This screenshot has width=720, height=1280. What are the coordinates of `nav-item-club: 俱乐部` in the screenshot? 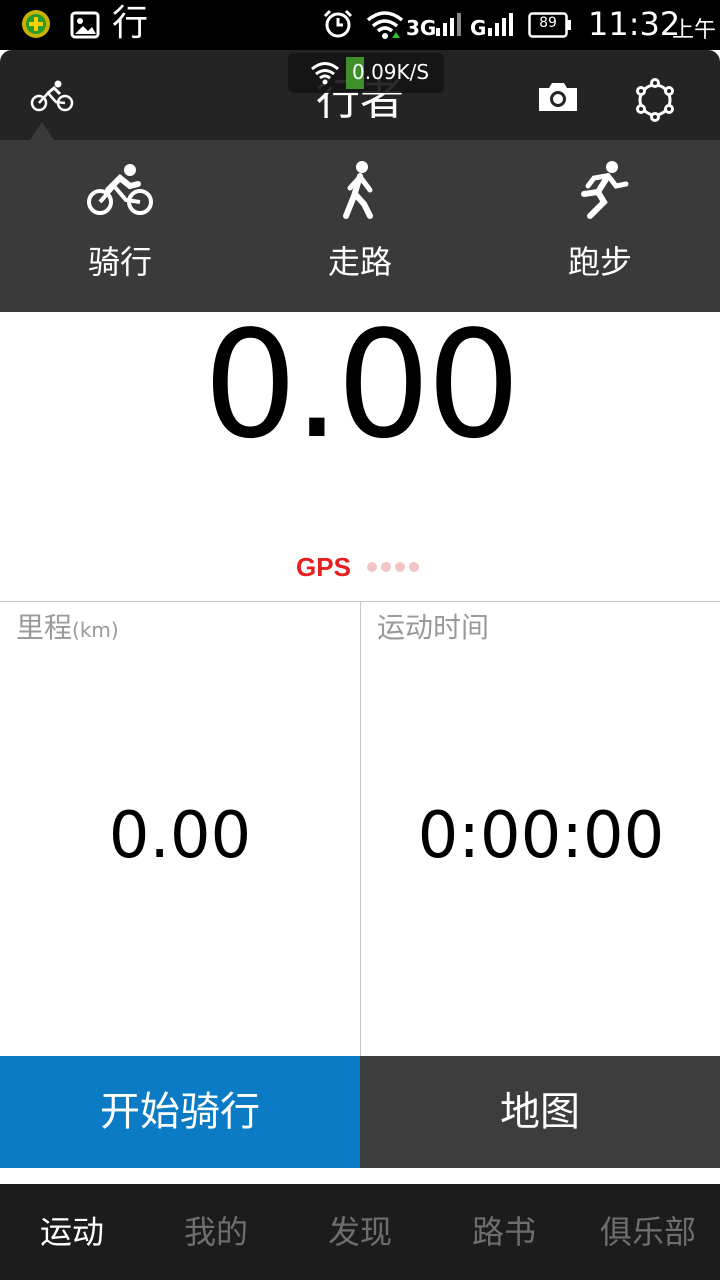 It's located at (648, 1232).